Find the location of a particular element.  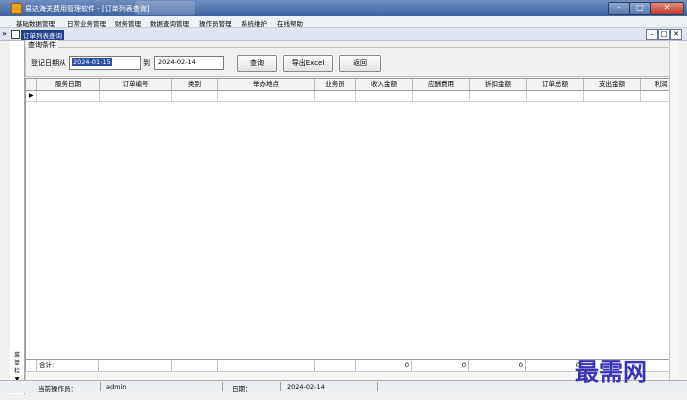

status-date-label: 日期： is located at coordinates (242, 389).